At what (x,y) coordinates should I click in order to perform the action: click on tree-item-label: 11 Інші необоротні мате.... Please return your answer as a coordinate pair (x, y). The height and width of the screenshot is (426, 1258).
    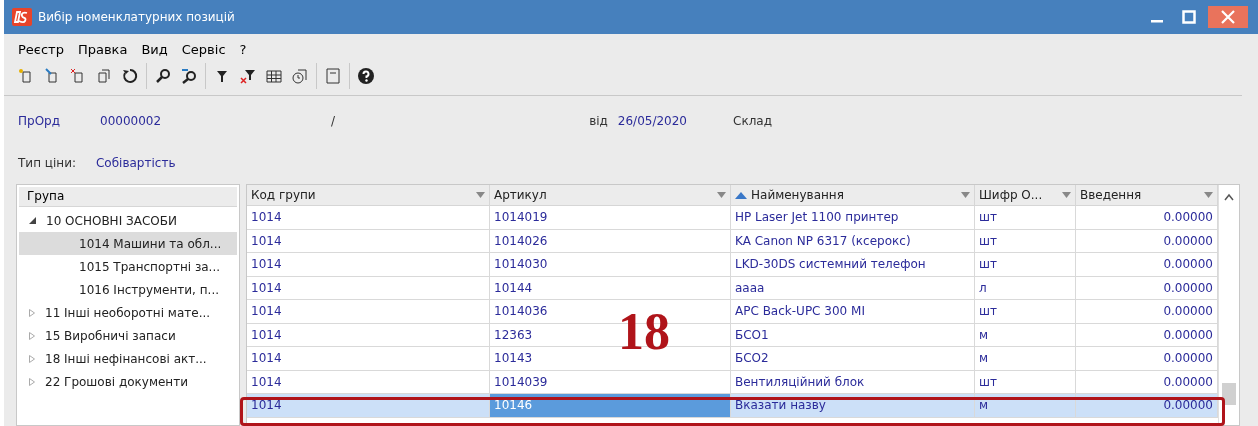
    Looking at the image, I should click on (128, 312).